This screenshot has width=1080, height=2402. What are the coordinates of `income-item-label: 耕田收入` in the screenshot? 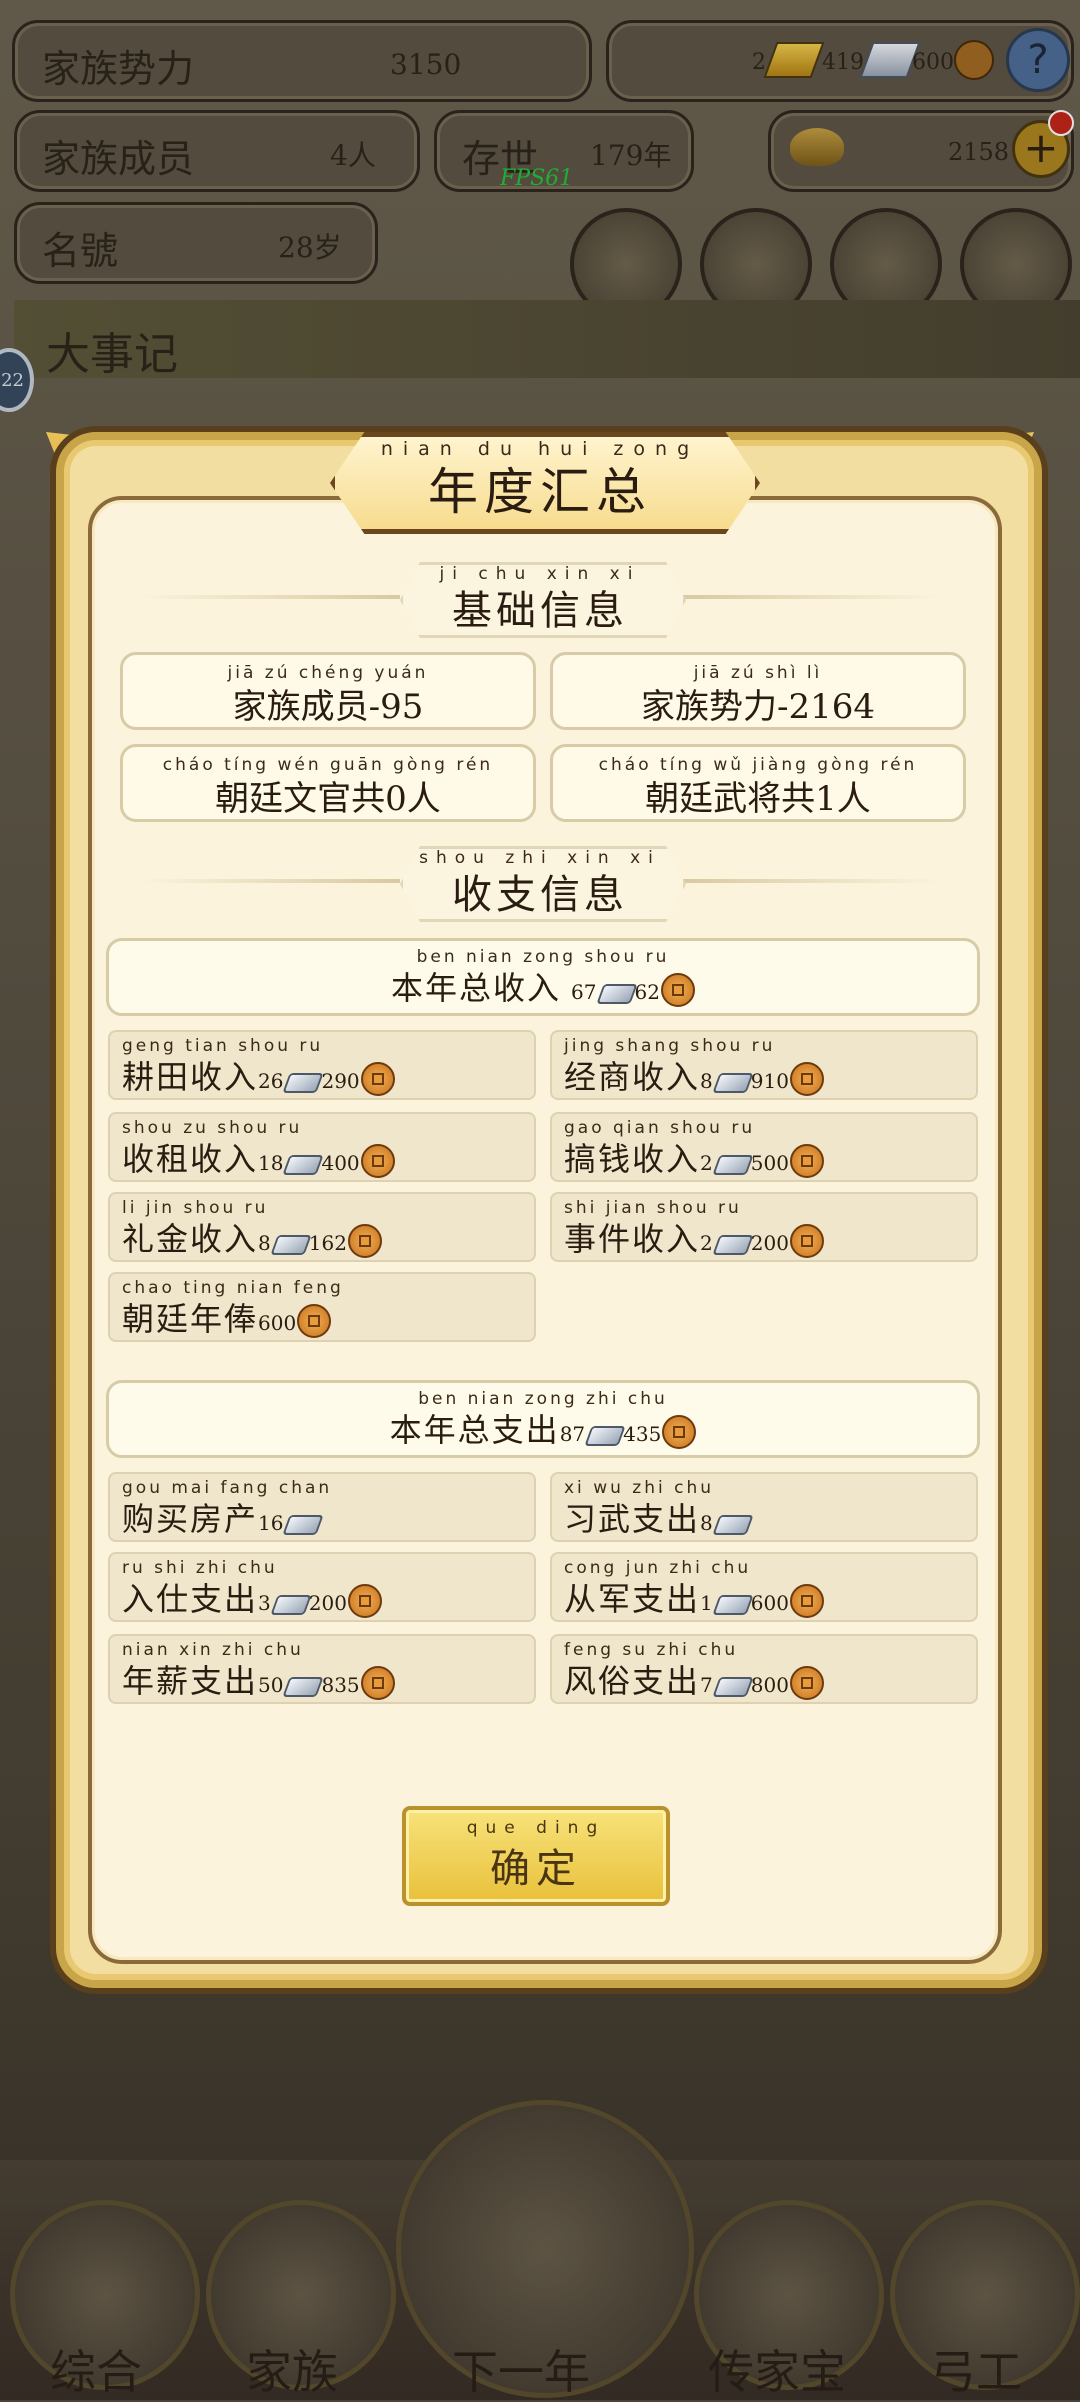 It's located at (190, 1077).